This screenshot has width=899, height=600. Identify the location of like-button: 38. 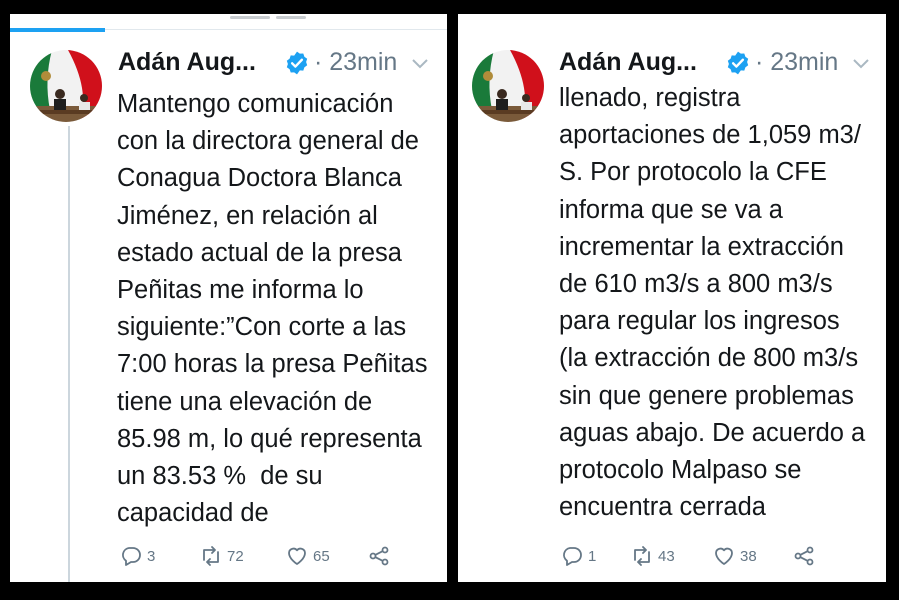
(752, 556).